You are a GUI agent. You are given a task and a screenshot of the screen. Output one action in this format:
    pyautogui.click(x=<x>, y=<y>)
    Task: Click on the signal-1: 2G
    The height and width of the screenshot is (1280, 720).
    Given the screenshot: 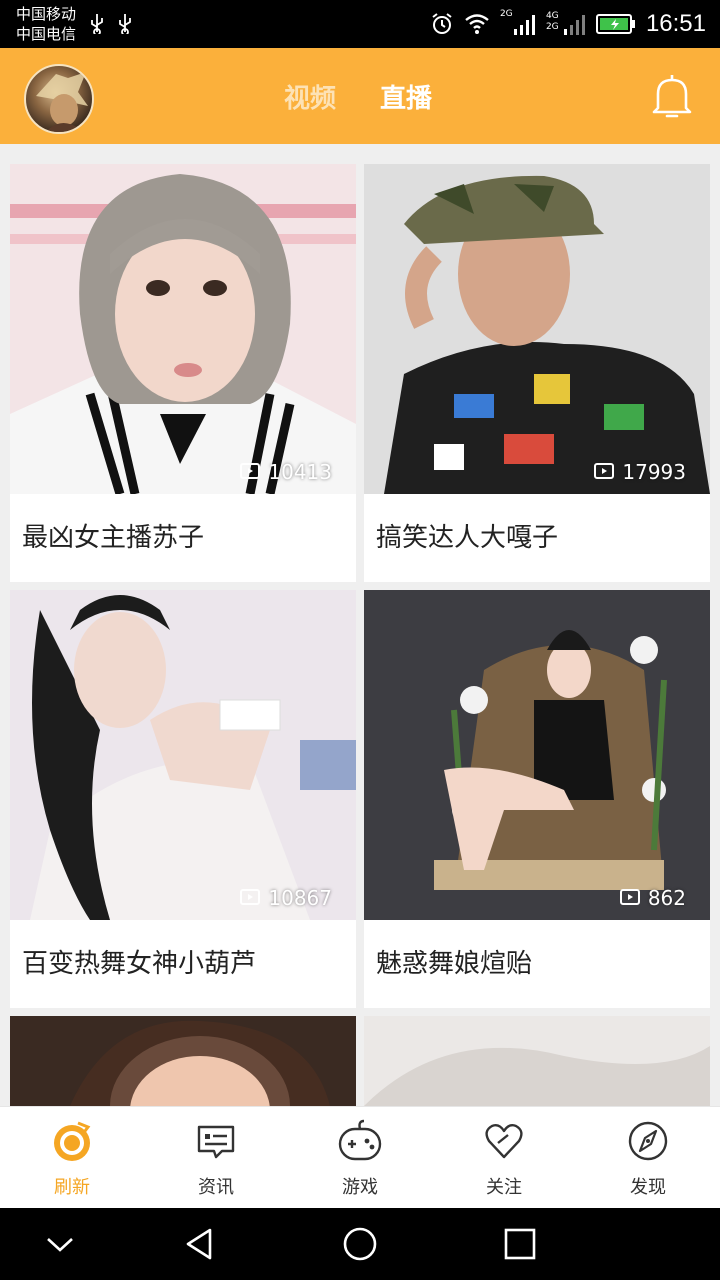 What is the action you would take?
    pyautogui.click(x=518, y=24)
    